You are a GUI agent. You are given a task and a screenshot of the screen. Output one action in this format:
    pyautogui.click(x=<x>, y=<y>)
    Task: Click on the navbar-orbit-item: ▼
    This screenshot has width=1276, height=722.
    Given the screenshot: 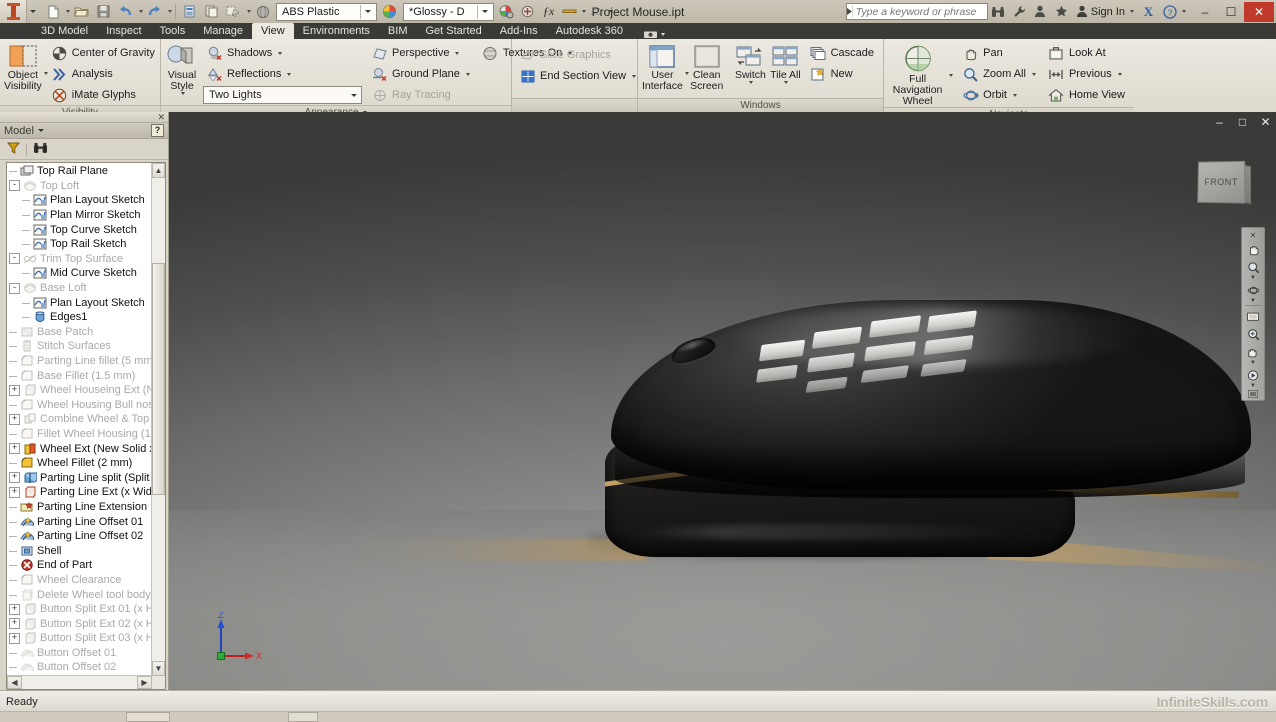 What is the action you would take?
    pyautogui.click(x=1253, y=292)
    